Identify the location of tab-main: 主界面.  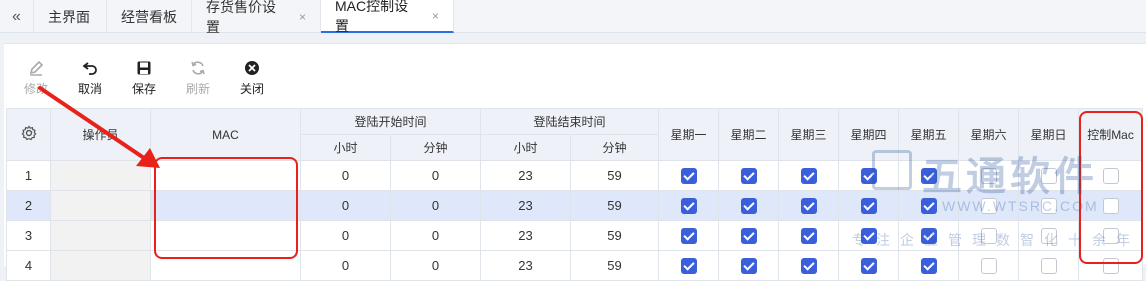
(70, 16).